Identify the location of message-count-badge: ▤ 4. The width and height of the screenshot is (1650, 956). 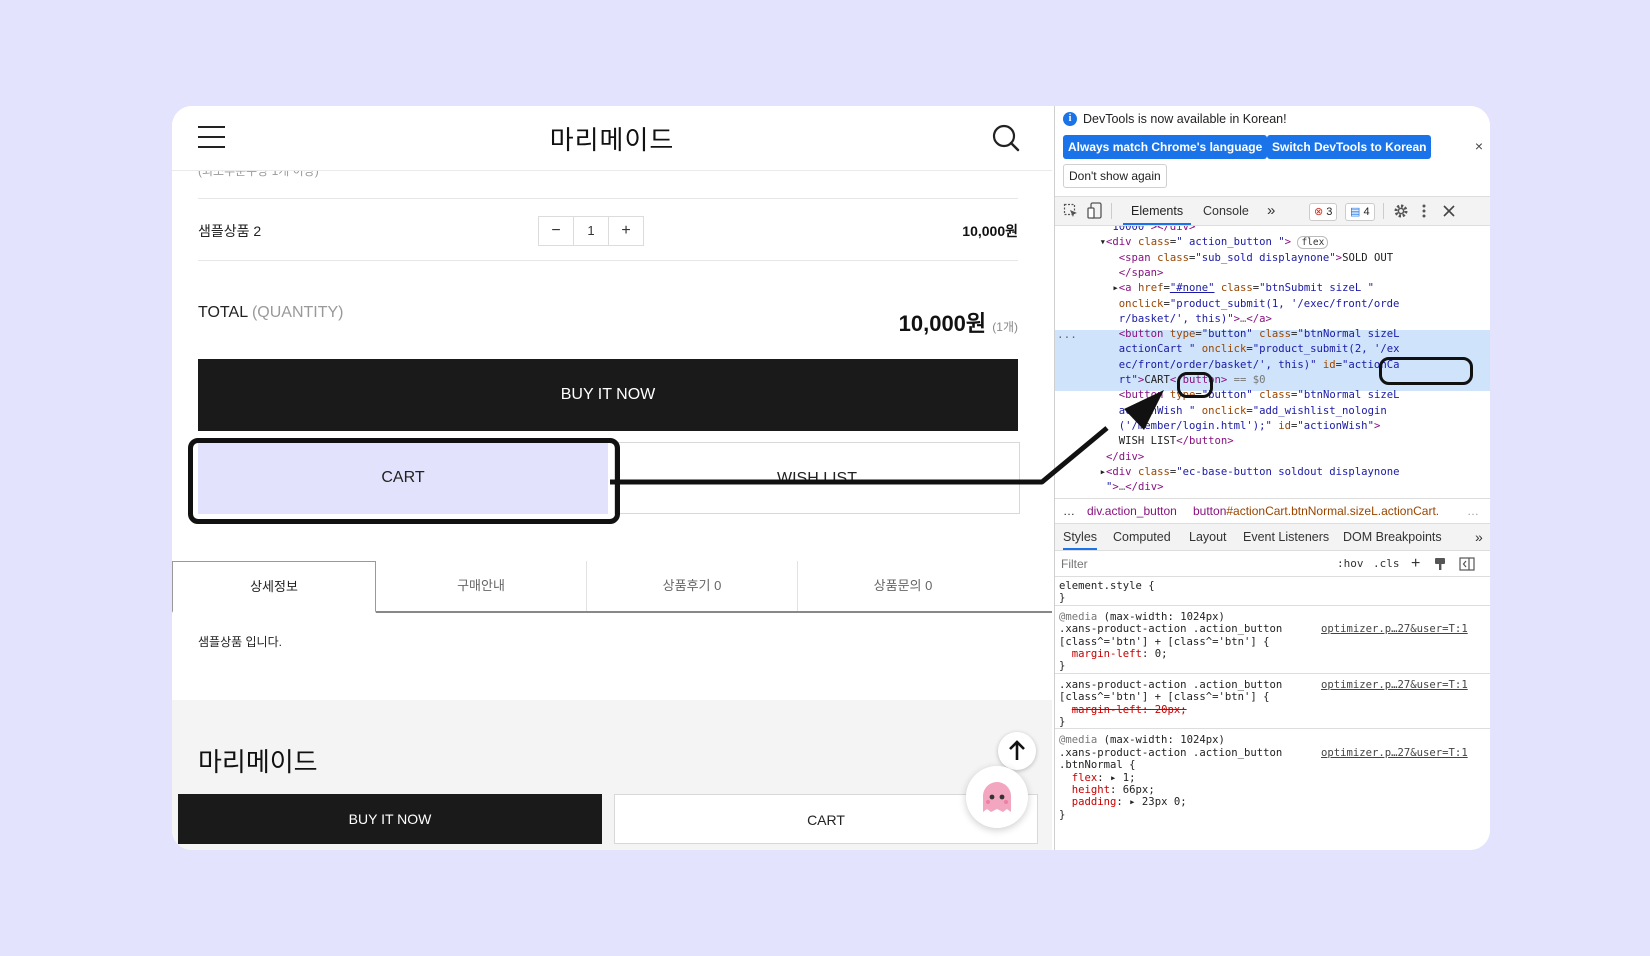
(1360, 212).